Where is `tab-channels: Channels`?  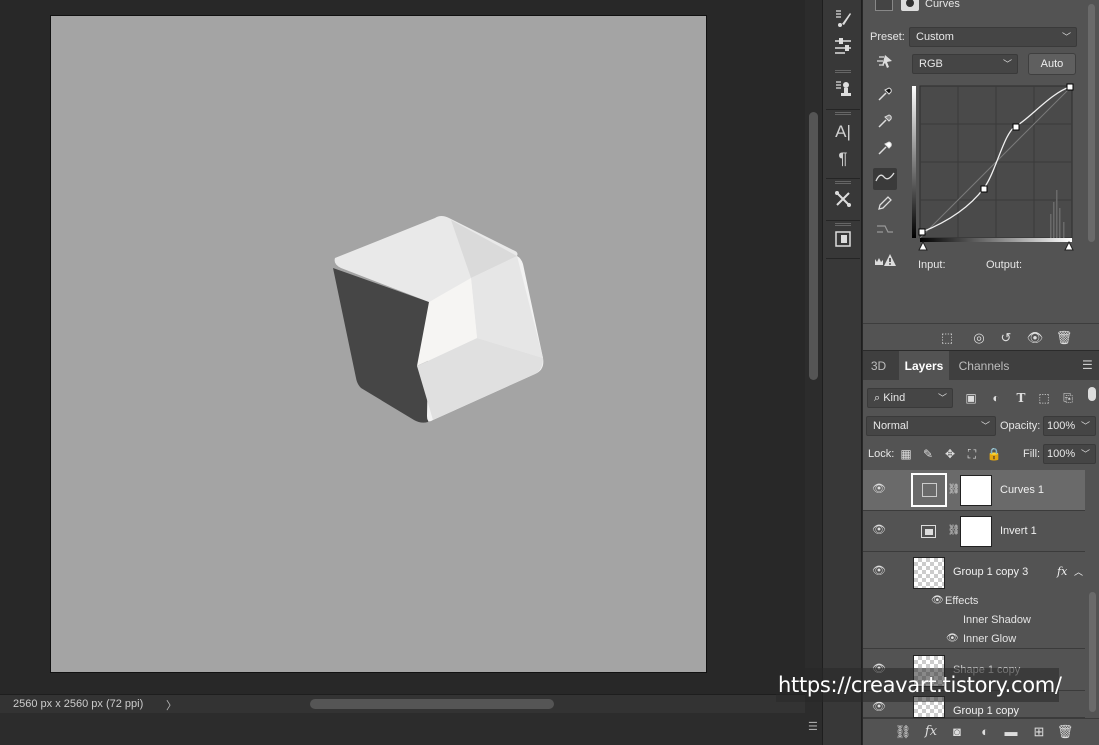
tab-channels: Channels is located at coordinates (984, 366).